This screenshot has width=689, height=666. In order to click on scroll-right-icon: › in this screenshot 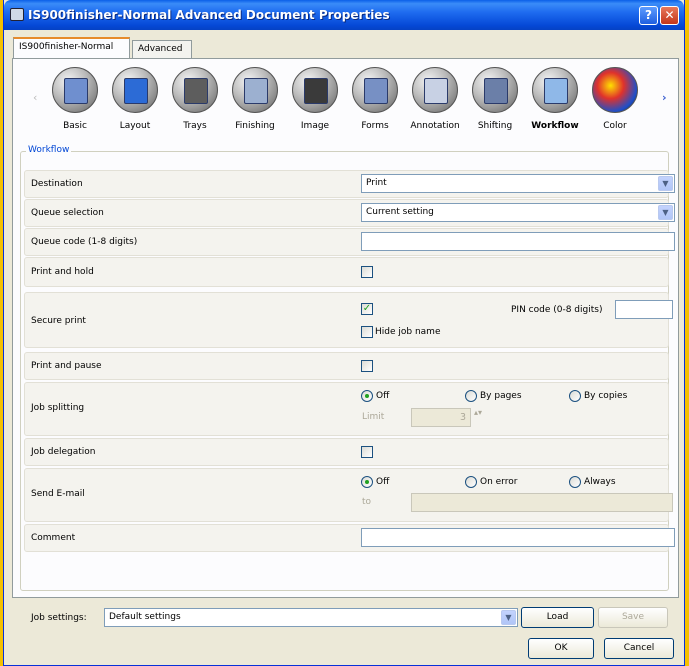, I will do `click(664, 97)`.